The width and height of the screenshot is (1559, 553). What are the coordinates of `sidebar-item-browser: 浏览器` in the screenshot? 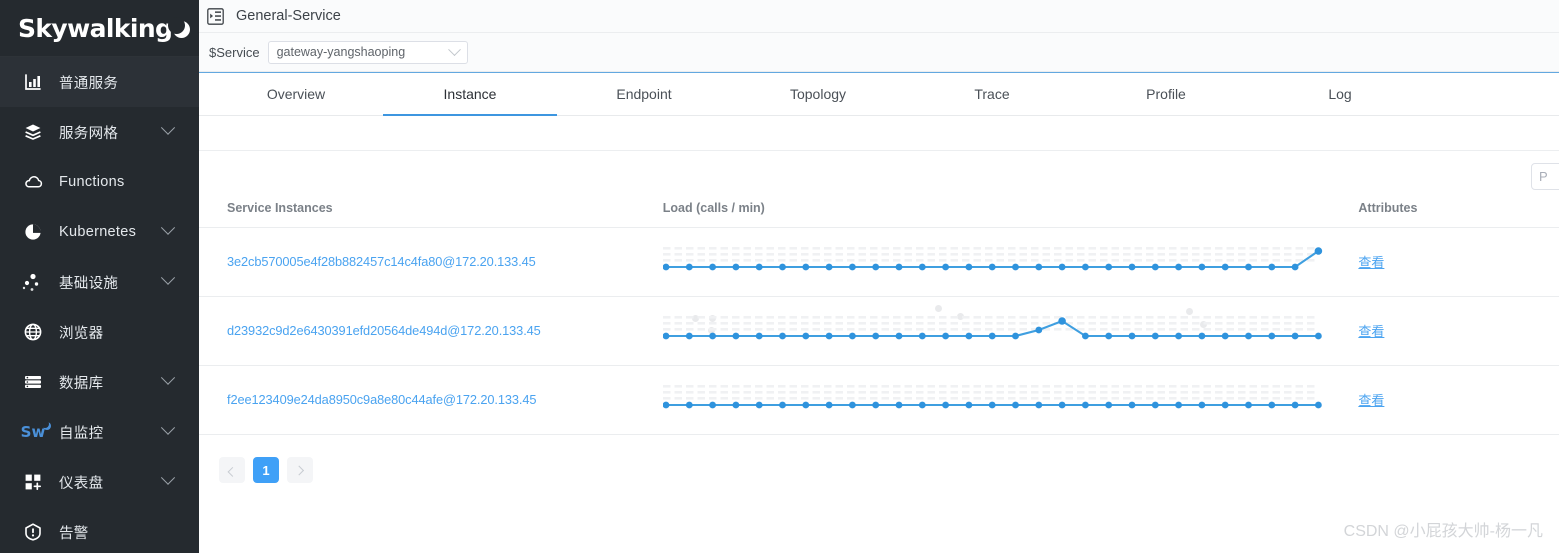 It's located at (99, 332).